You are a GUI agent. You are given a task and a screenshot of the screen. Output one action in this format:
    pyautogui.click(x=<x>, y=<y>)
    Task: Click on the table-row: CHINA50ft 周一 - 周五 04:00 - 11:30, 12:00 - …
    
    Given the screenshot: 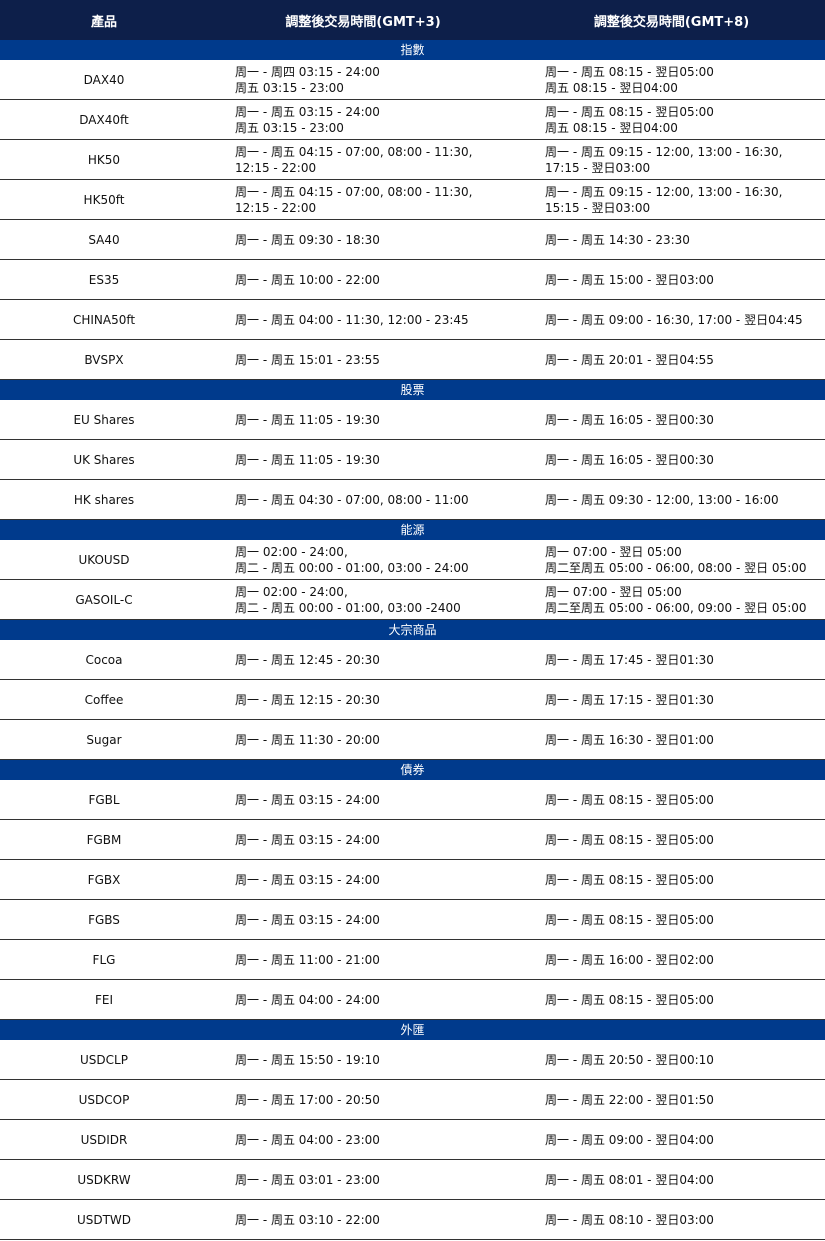 What is the action you would take?
    pyautogui.click(x=412, y=320)
    